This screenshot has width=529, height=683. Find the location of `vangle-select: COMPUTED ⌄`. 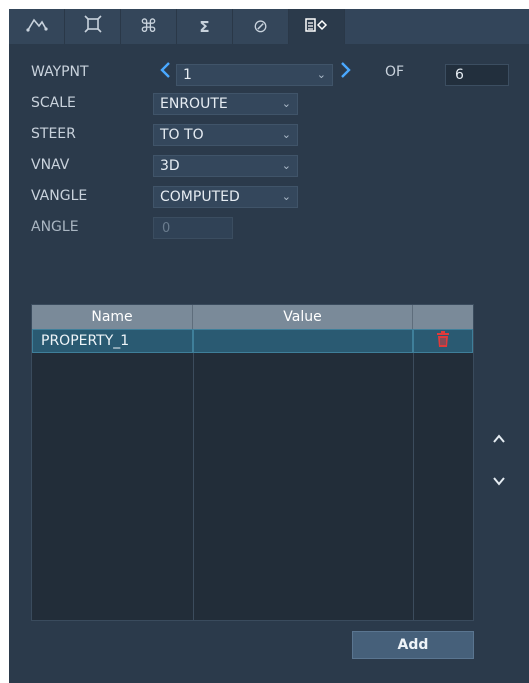

vangle-select: COMPUTED ⌄ is located at coordinates (225, 197).